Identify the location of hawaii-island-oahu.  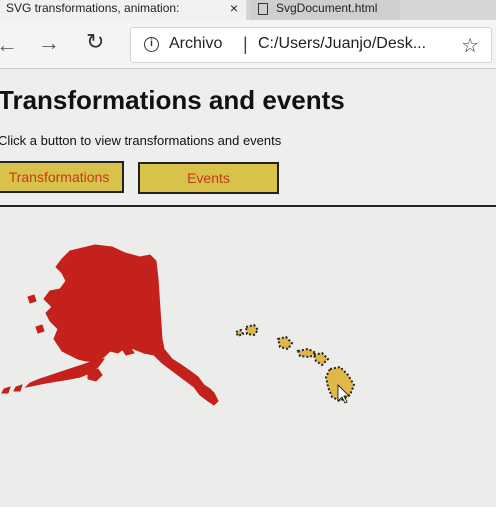
(285, 343).